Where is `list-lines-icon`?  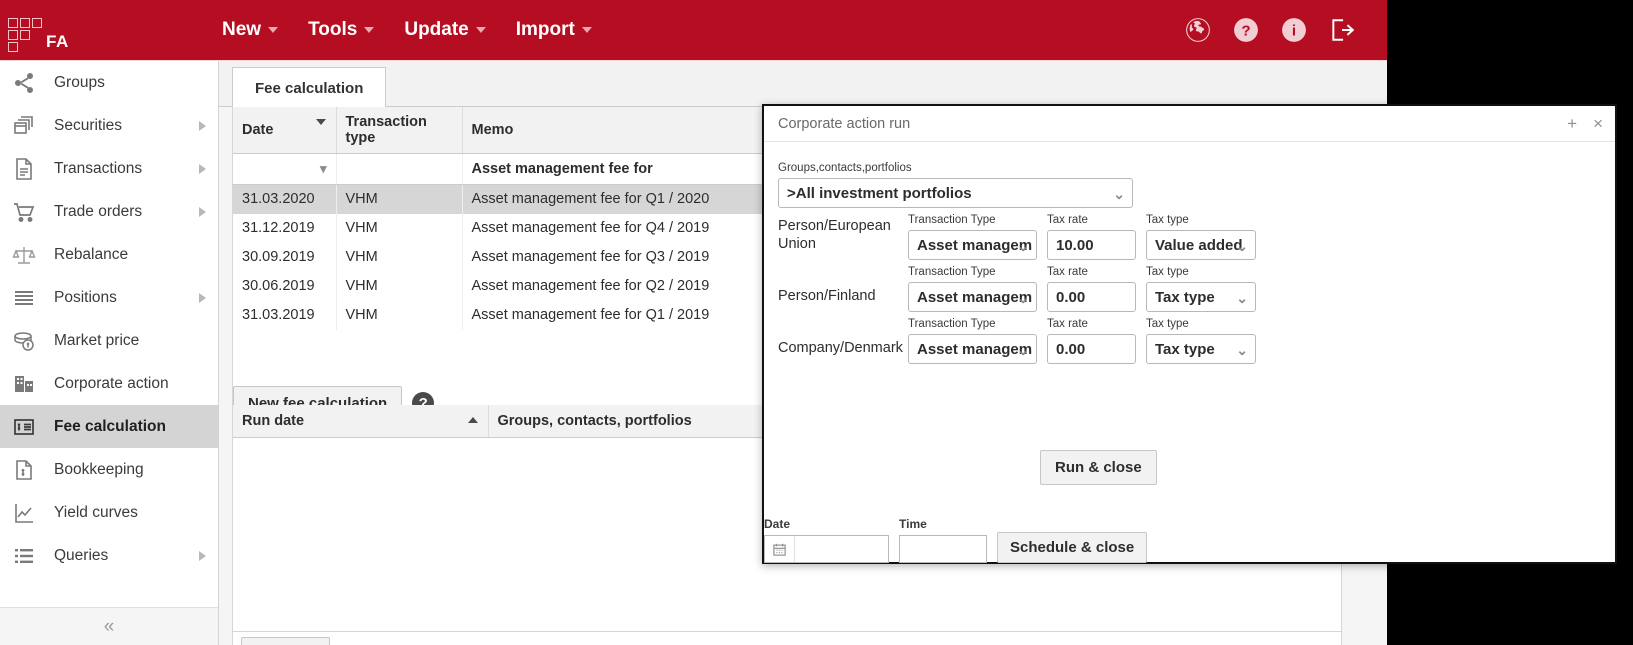
list-lines-icon is located at coordinates (24, 298).